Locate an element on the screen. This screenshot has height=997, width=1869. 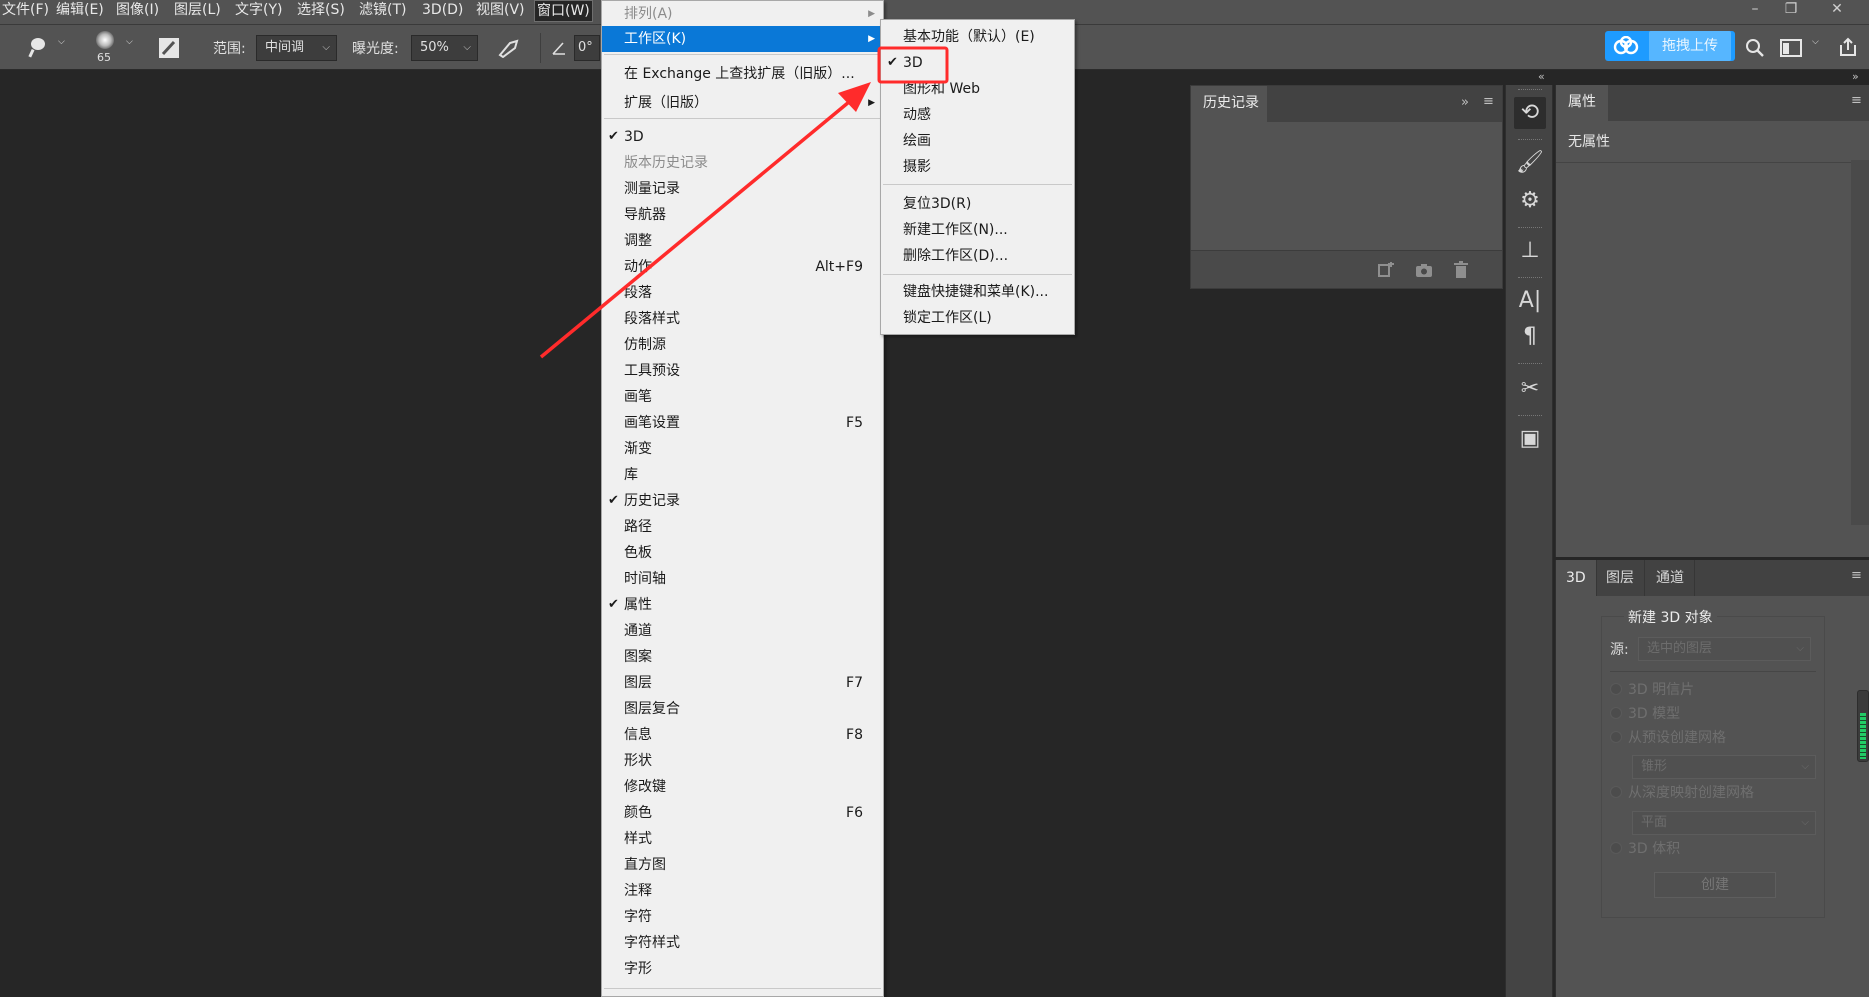
angle-input: 0° is located at coordinates (587, 48).